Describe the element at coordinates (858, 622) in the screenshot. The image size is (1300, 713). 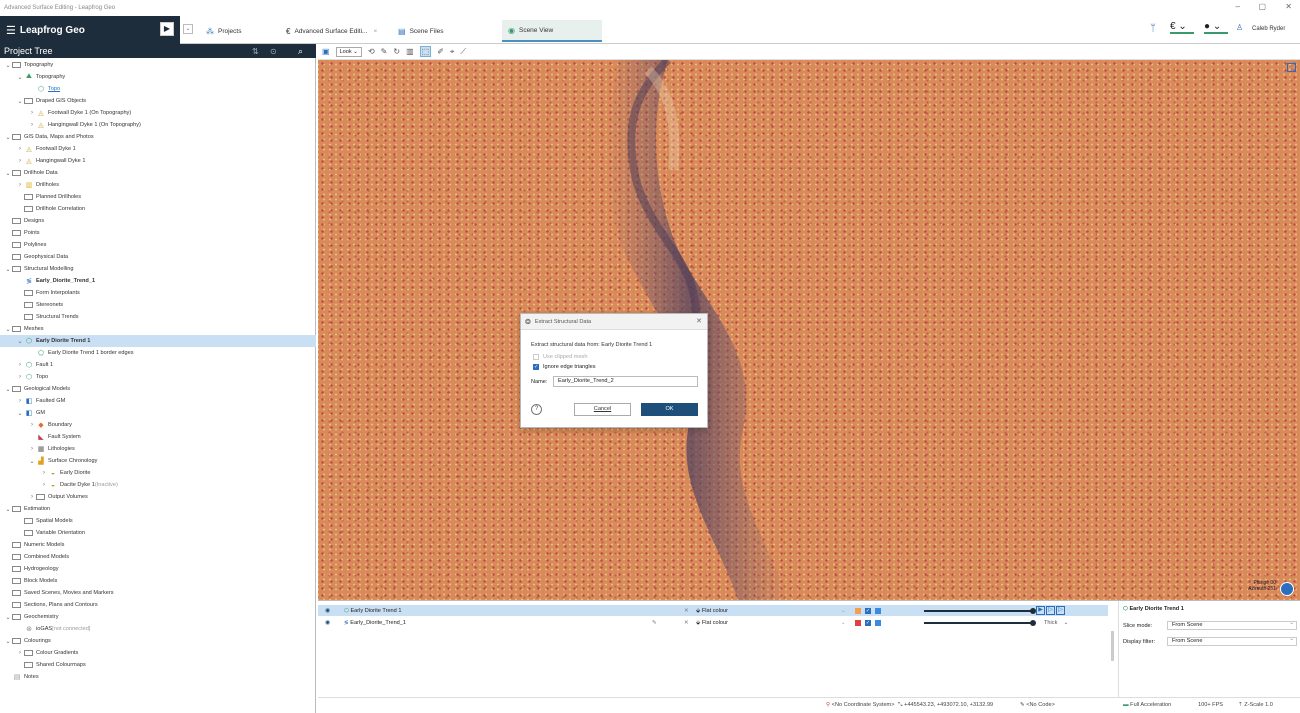
I see `colour-swatch` at that location.